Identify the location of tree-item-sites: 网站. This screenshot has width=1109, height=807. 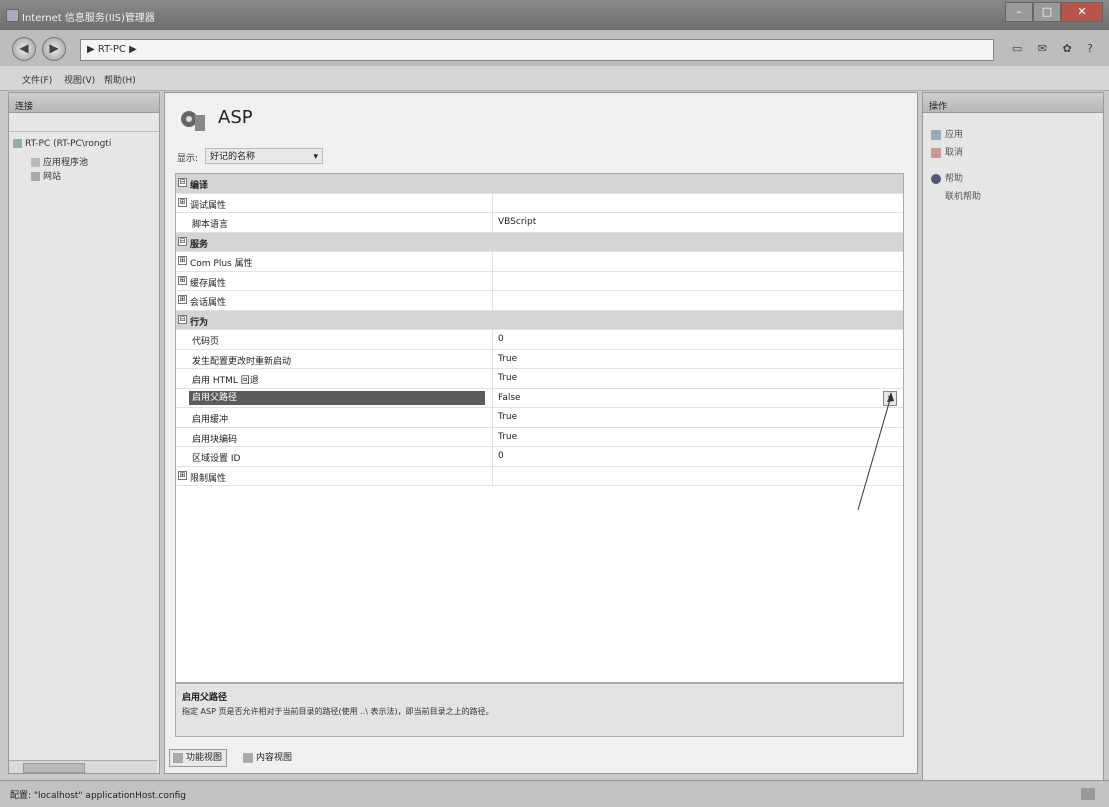
(46, 175).